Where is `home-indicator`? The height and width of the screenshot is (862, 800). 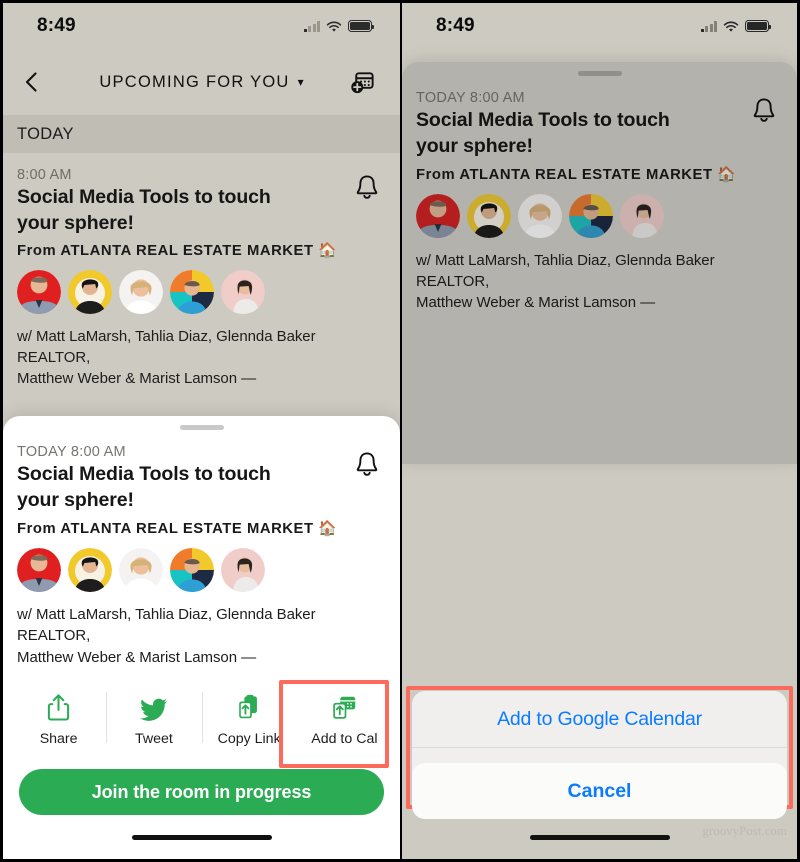
home-indicator is located at coordinates (201, 837).